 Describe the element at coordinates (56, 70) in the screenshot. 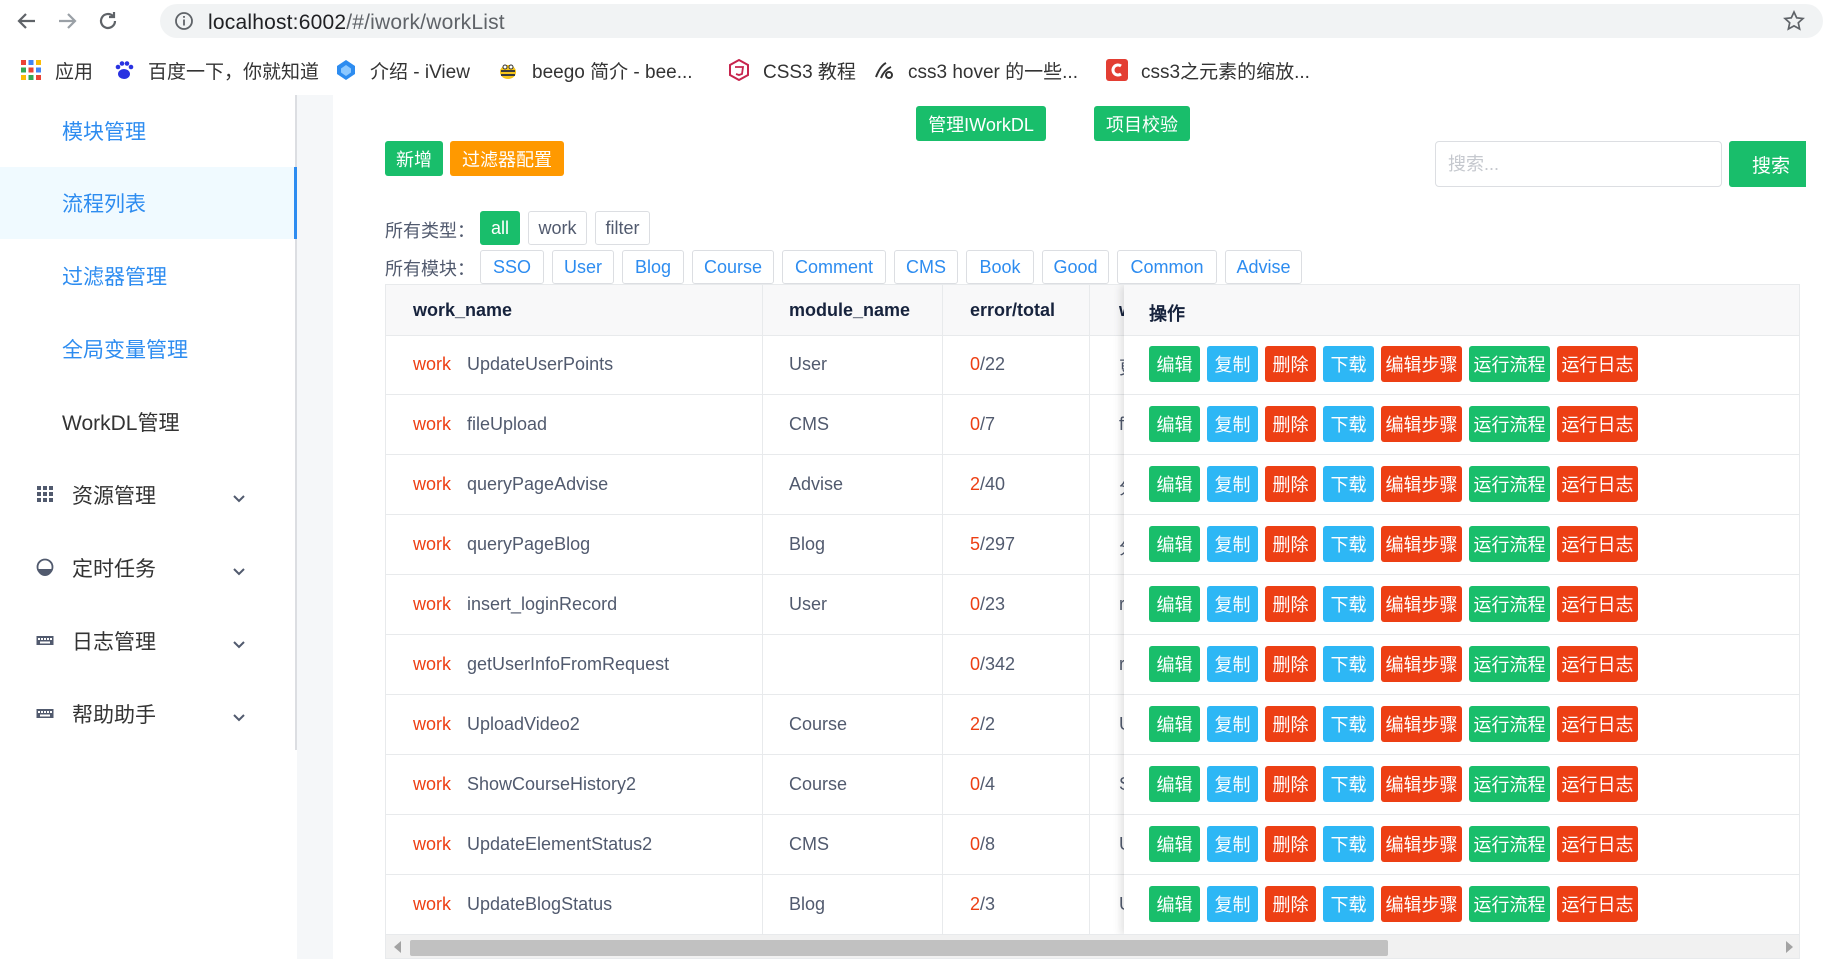

I see `bookmark-apps: 应用` at that location.